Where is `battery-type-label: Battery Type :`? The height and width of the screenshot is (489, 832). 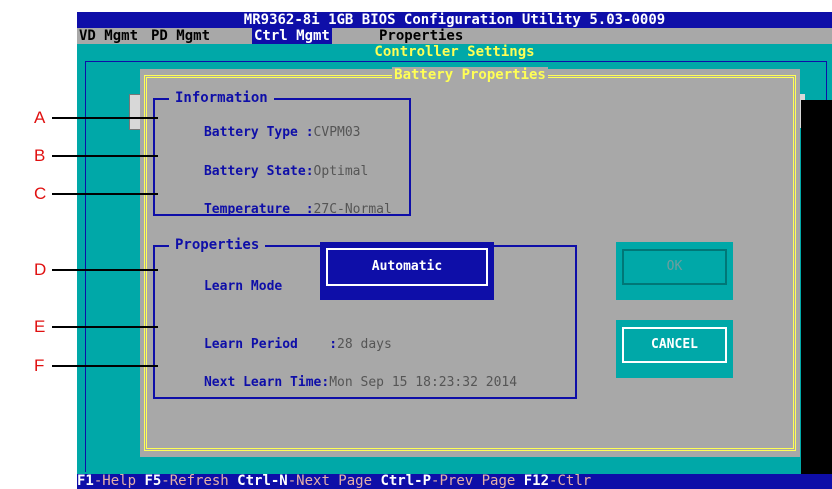
battery-type-label: Battery Type : is located at coordinates (258, 132).